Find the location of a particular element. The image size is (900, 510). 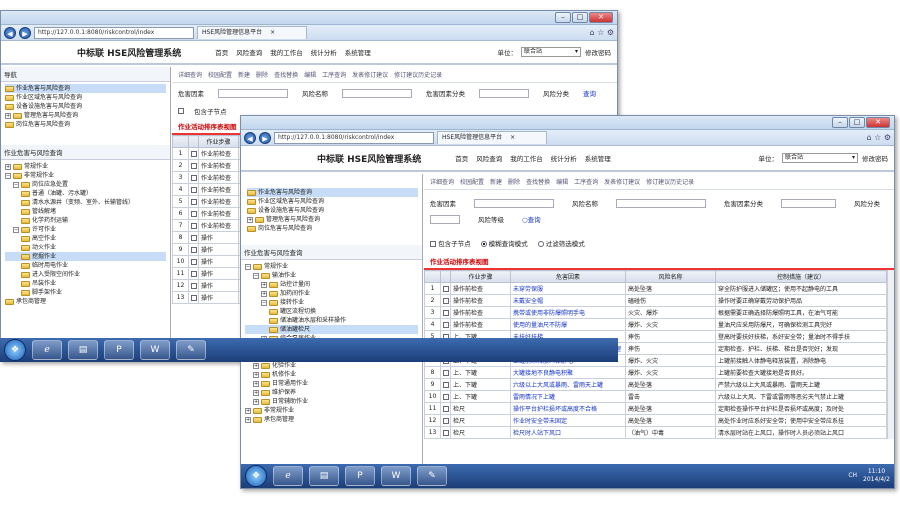

menu-item: 统计分析 is located at coordinates (324, 52).